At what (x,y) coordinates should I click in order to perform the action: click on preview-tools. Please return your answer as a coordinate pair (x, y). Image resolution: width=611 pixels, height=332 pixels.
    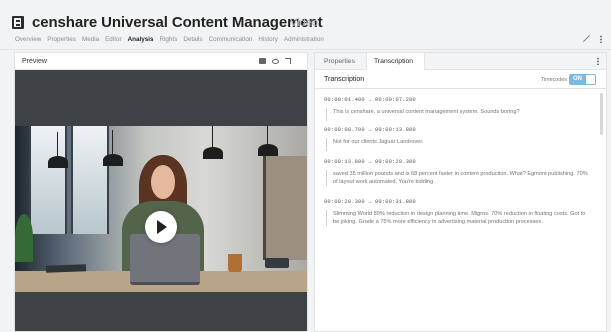
    Looking at the image, I should click on (275, 60).